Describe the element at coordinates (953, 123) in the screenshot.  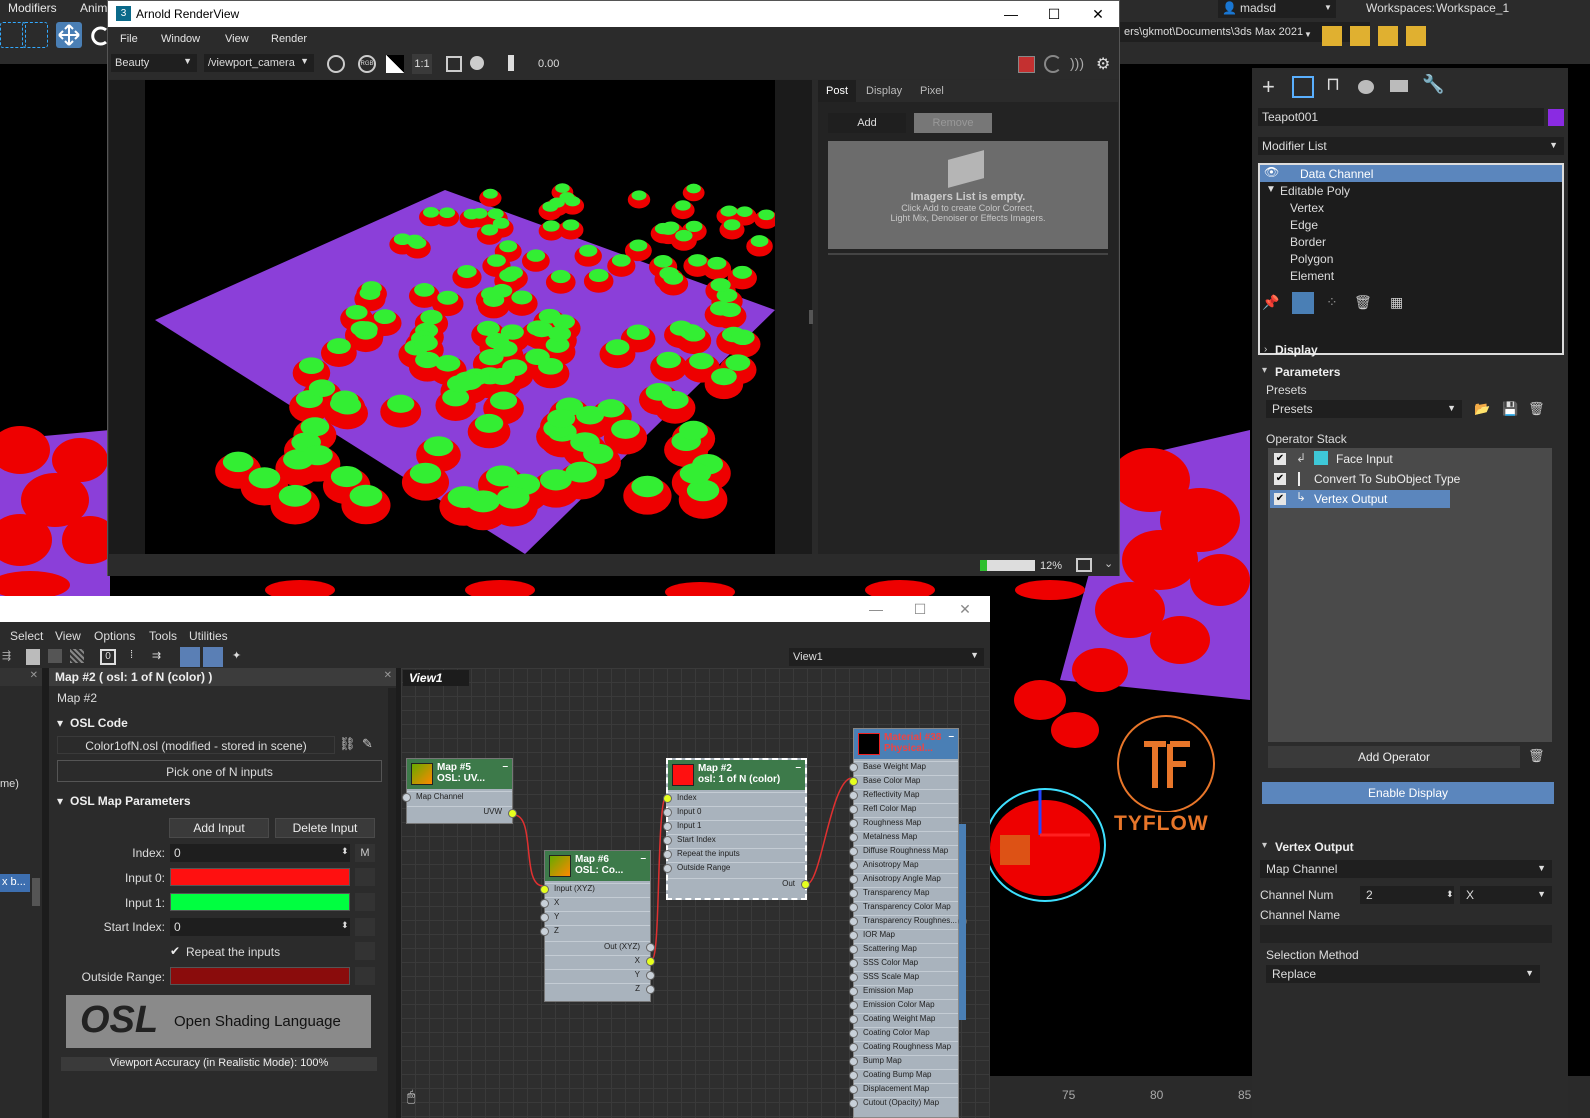
I see `remove-imager-button: Remove` at that location.